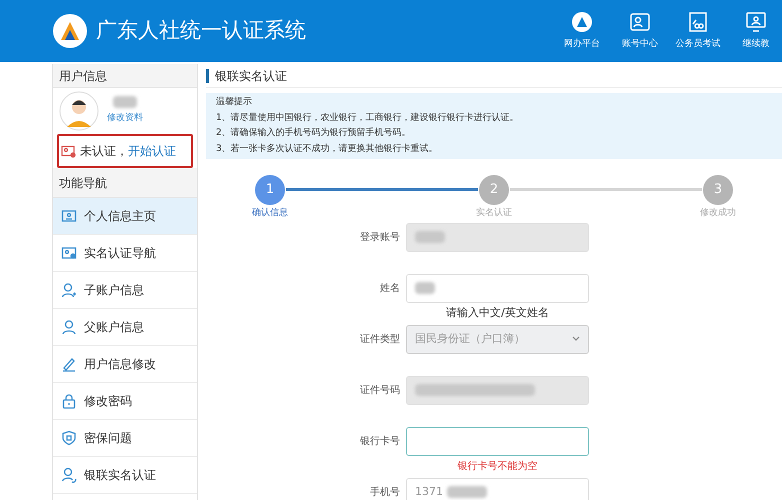 Image resolution: width=782 pixels, height=500 pixels. I want to click on field-label: 银行卡号, so click(380, 441).